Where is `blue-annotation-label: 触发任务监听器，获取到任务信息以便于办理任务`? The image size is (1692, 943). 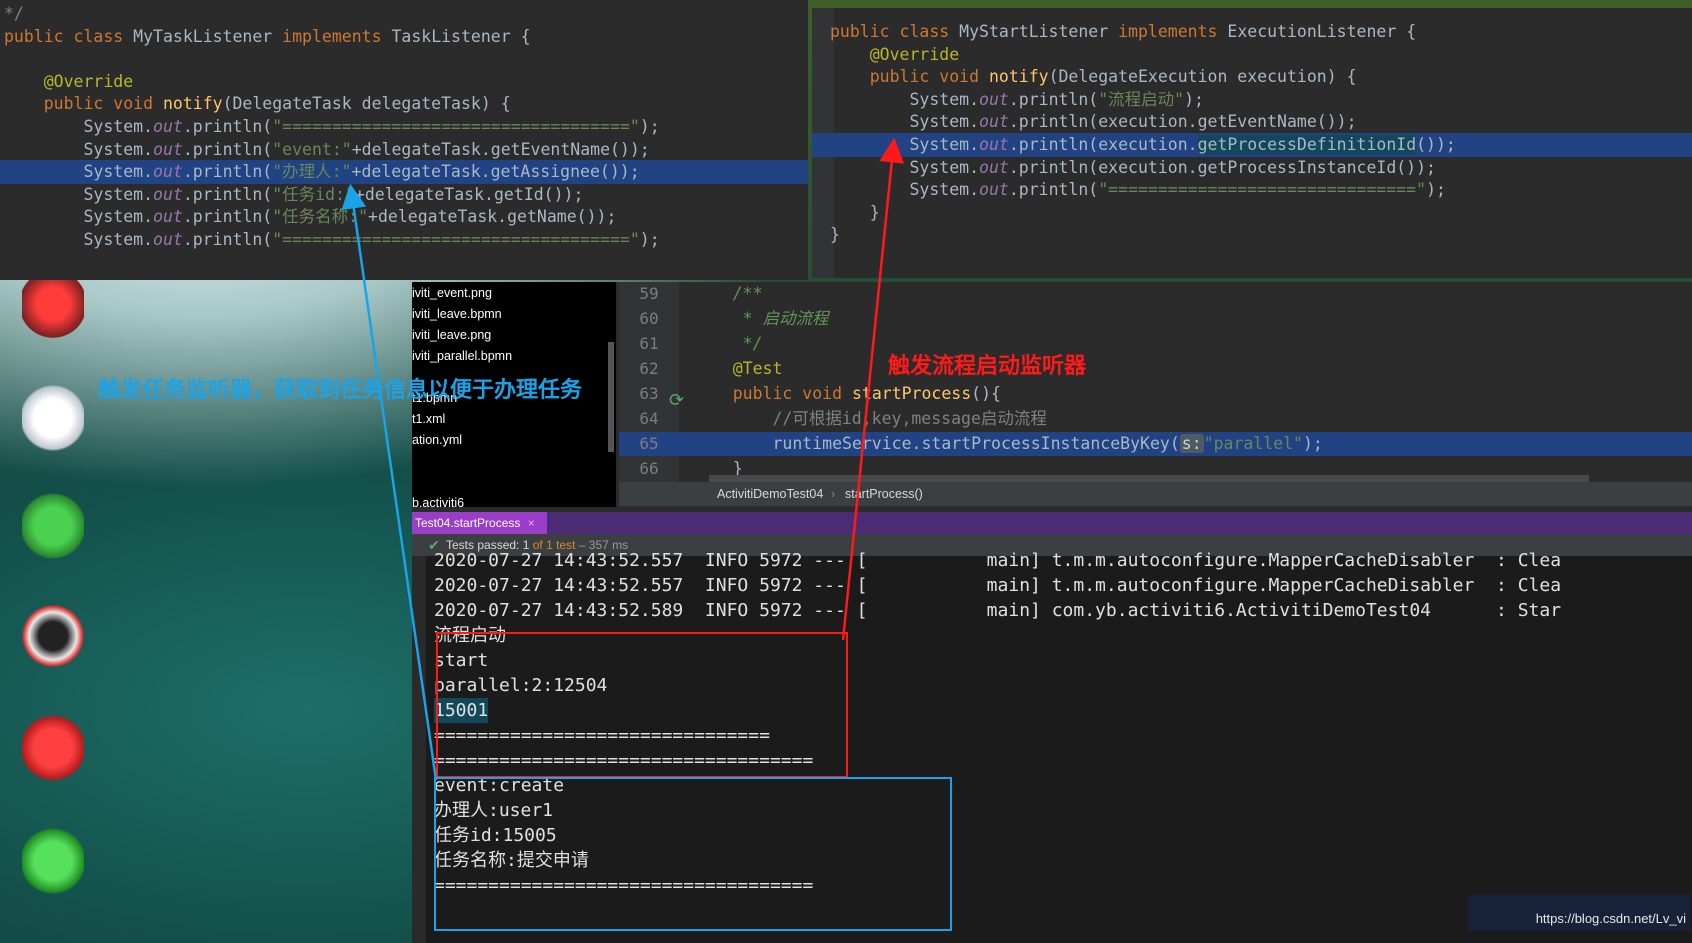 blue-annotation-label: 触发任务监听器，获取到任务信息以便于办理任务 is located at coordinates (340, 389).